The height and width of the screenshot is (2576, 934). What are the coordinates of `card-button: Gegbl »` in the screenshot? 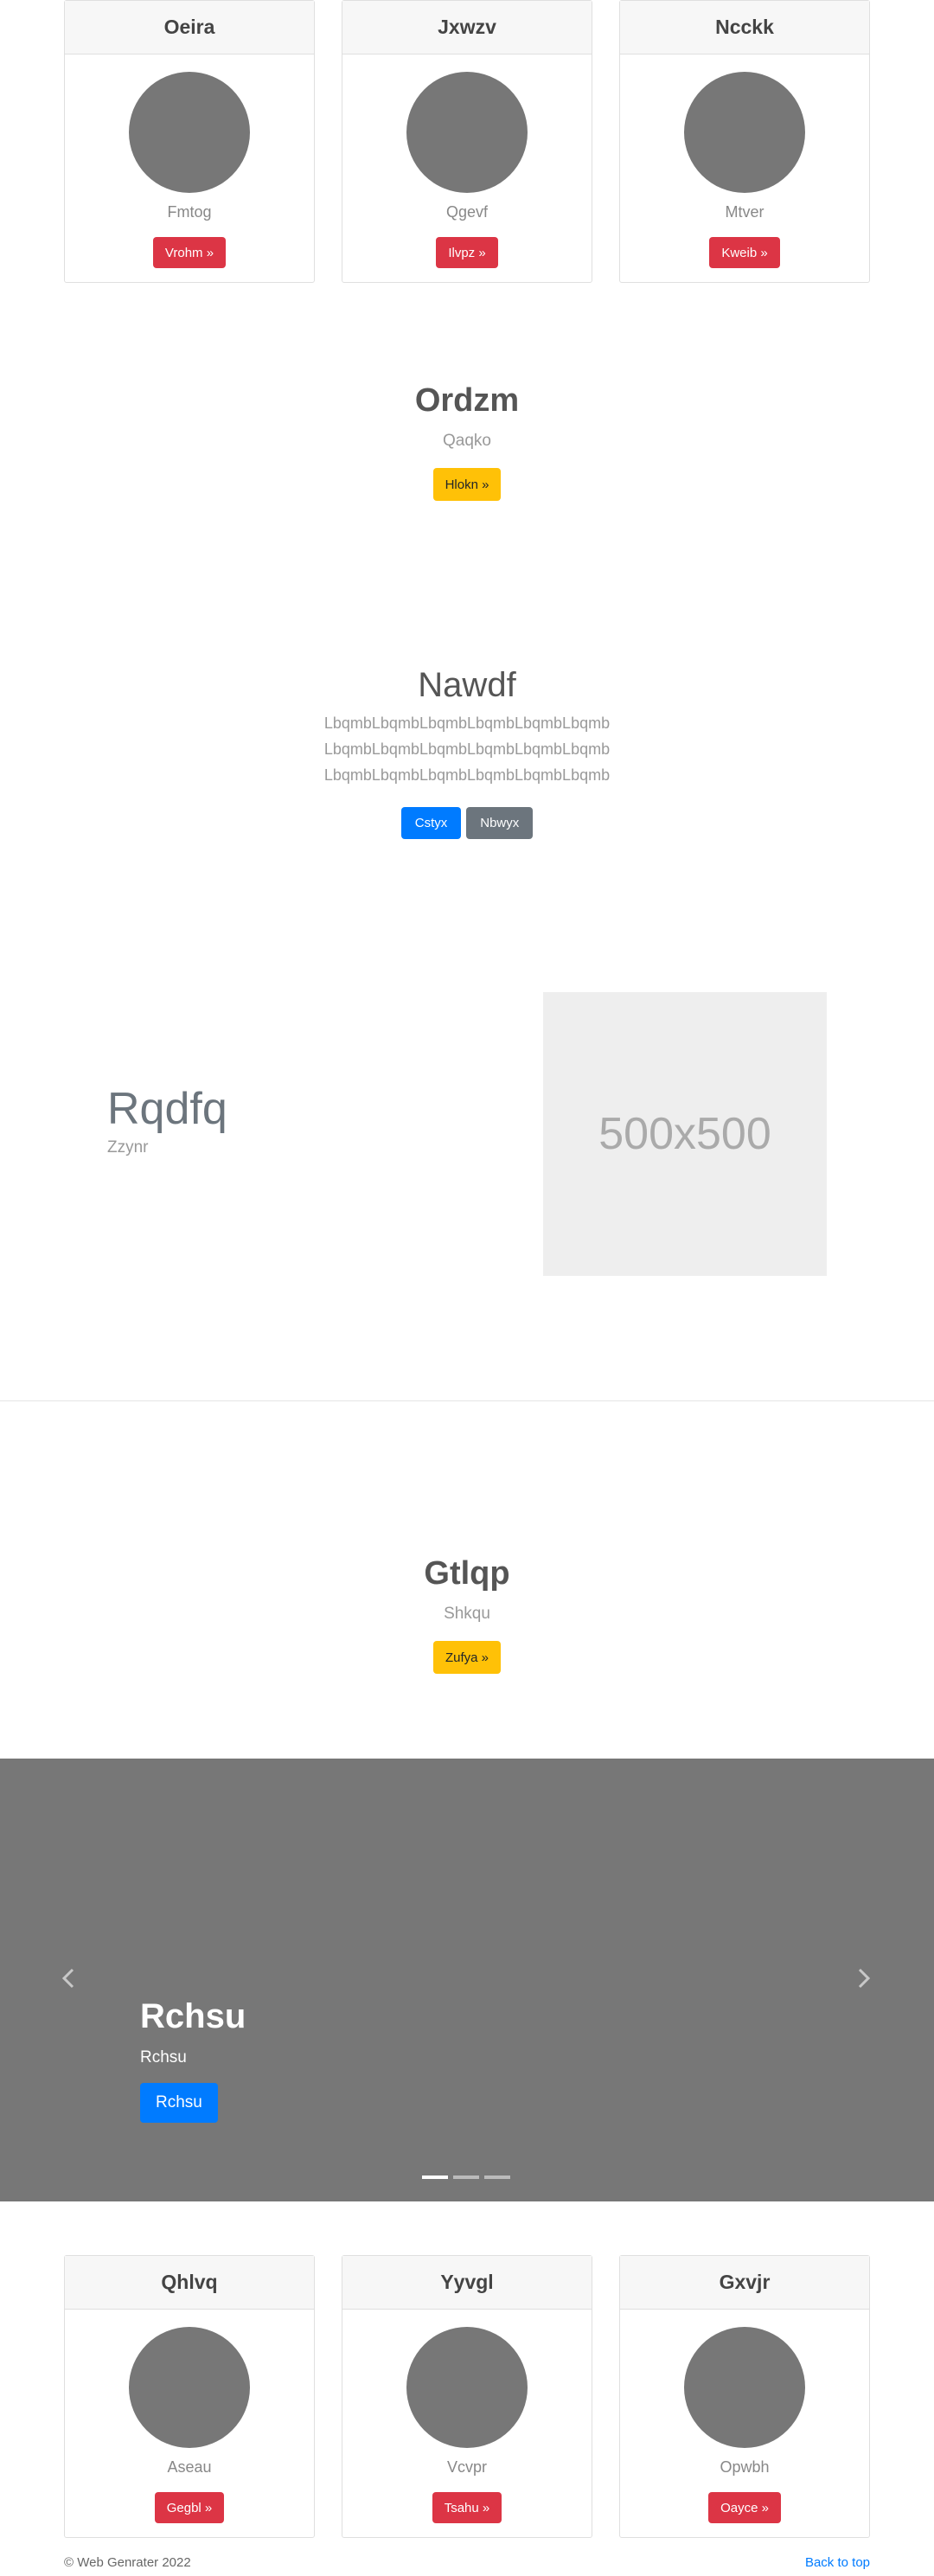 It's located at (189, 2507).